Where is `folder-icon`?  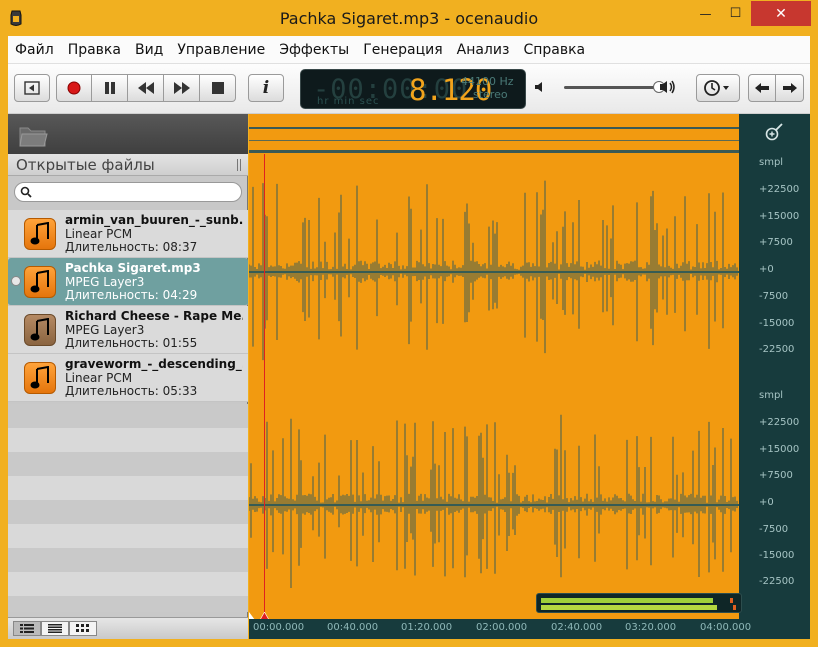 folder-icon is located at coordinates (33, 135).